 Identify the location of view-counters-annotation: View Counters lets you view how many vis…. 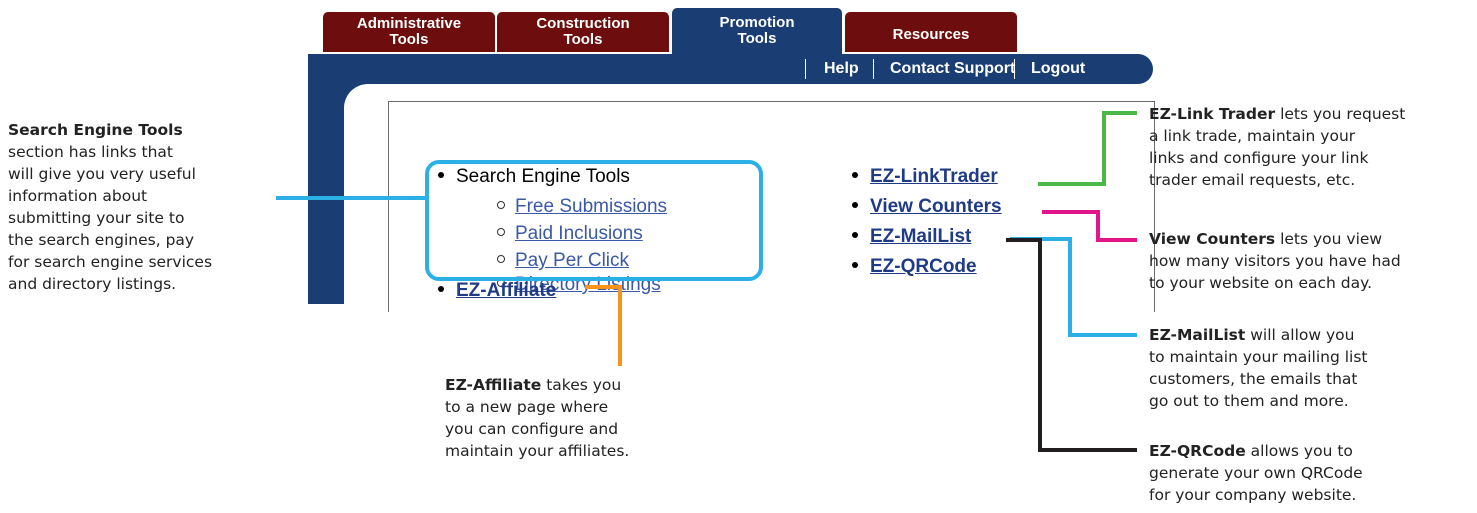
(1275, 261).